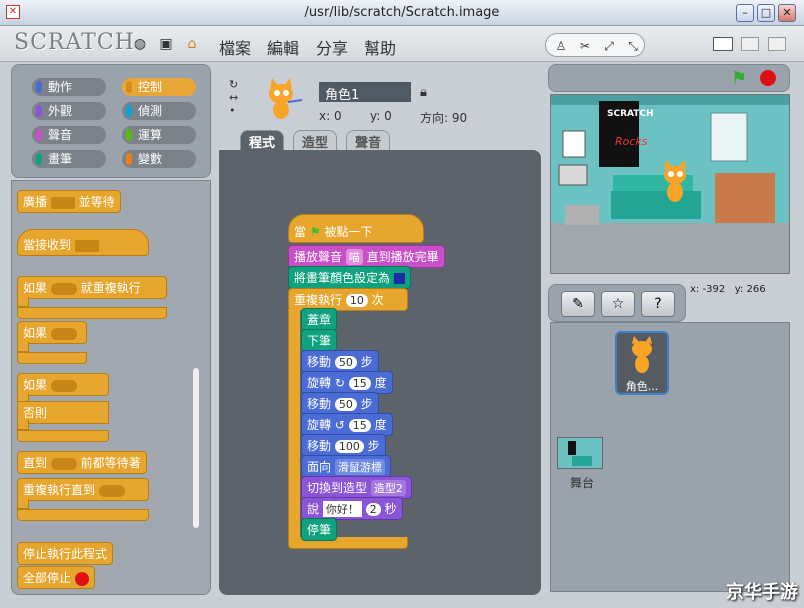 The image size is (804, 608). Describe the element at coordinates (332, 47) in the screenshot. I see `menu-share: 分享` at that location.